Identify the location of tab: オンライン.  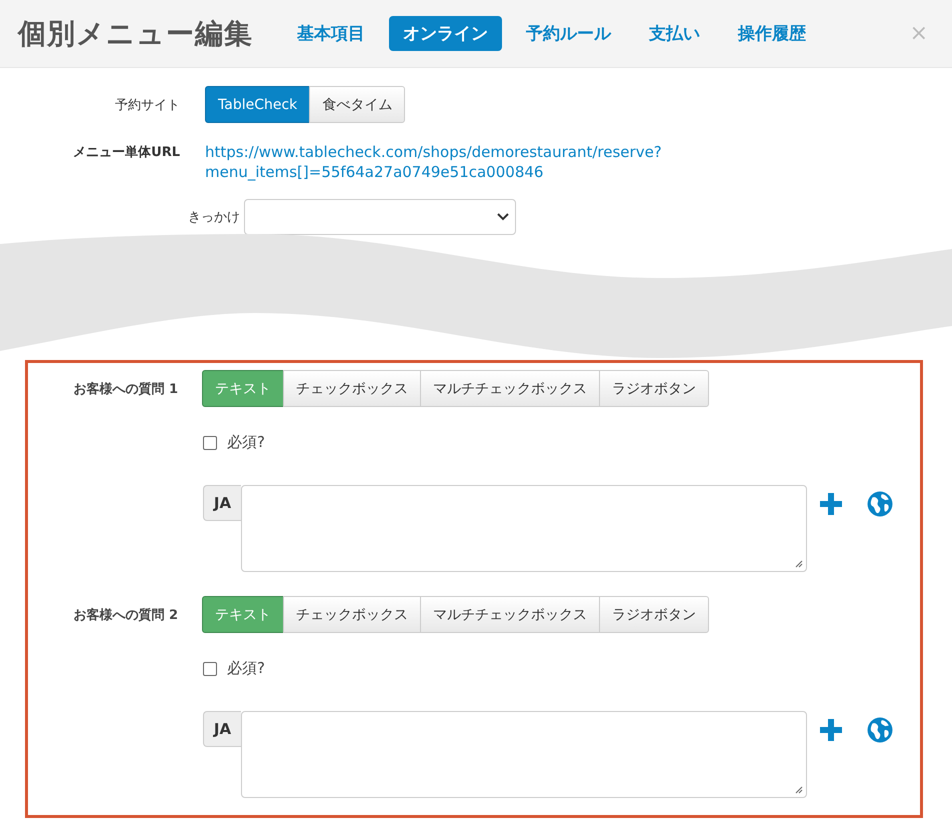
(445, 33).